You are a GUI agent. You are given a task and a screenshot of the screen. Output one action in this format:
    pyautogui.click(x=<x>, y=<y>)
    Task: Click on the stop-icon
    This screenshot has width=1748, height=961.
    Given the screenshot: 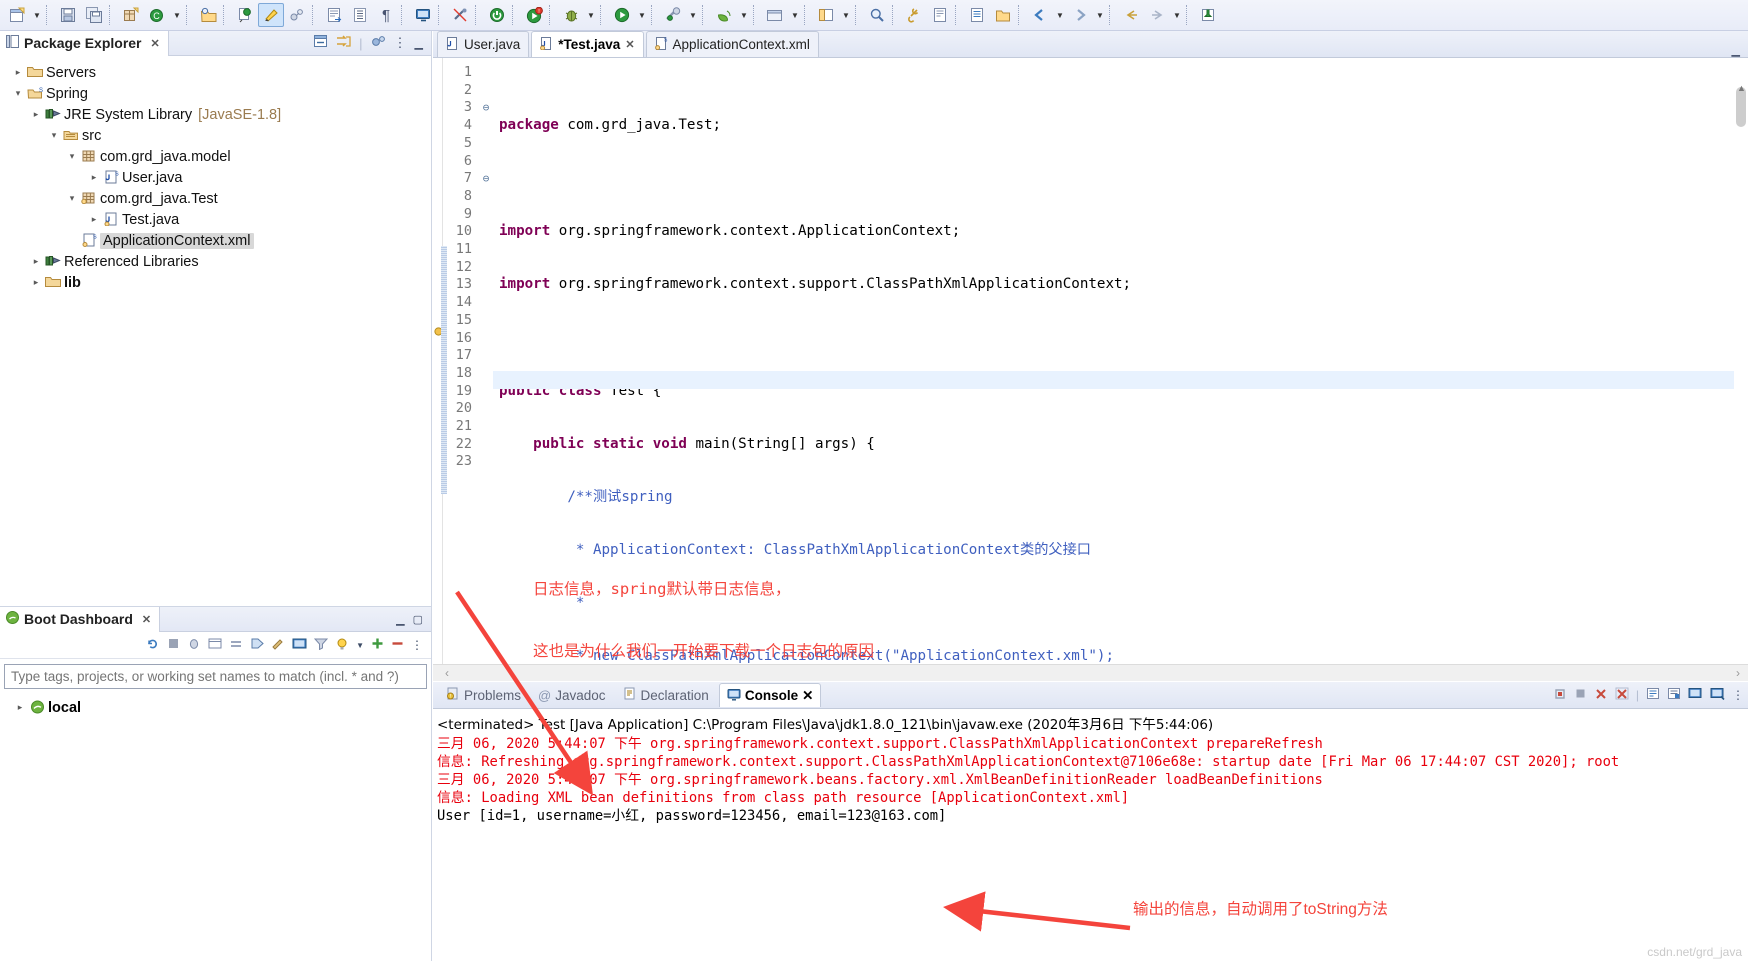 What is the action you would take?
    pyautogui.click(x=173, y=645)
    